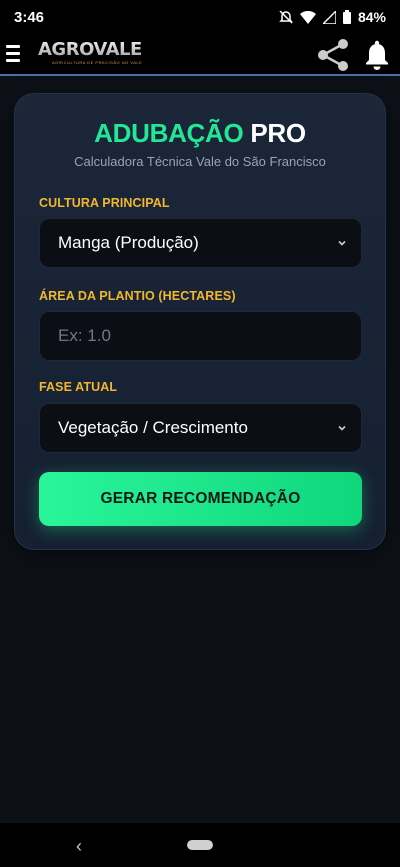 Image resolution: width=400 pixels, height=867 pixels. I want to click on battery-percent: 84%, so click(371, 17).